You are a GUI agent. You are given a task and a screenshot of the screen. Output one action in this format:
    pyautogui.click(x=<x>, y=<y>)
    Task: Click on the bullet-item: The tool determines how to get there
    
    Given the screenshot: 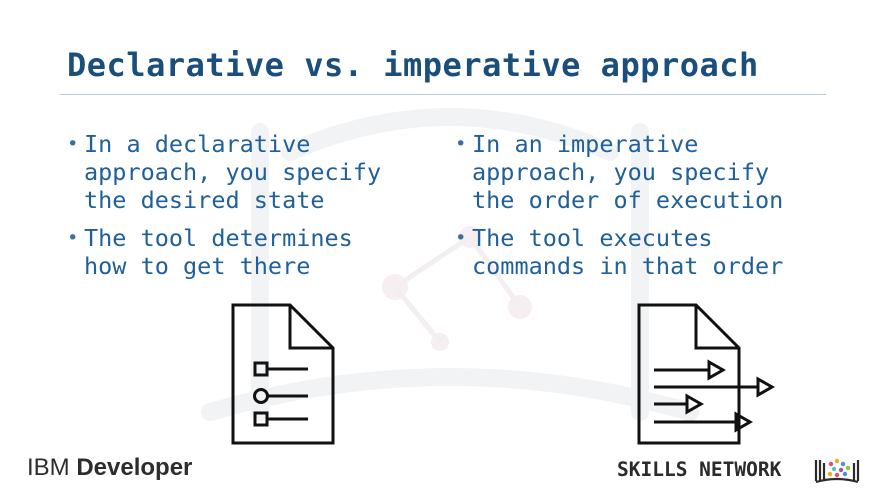 What is the action you would take?
    pyautogui.click(x=224, y=252)
    